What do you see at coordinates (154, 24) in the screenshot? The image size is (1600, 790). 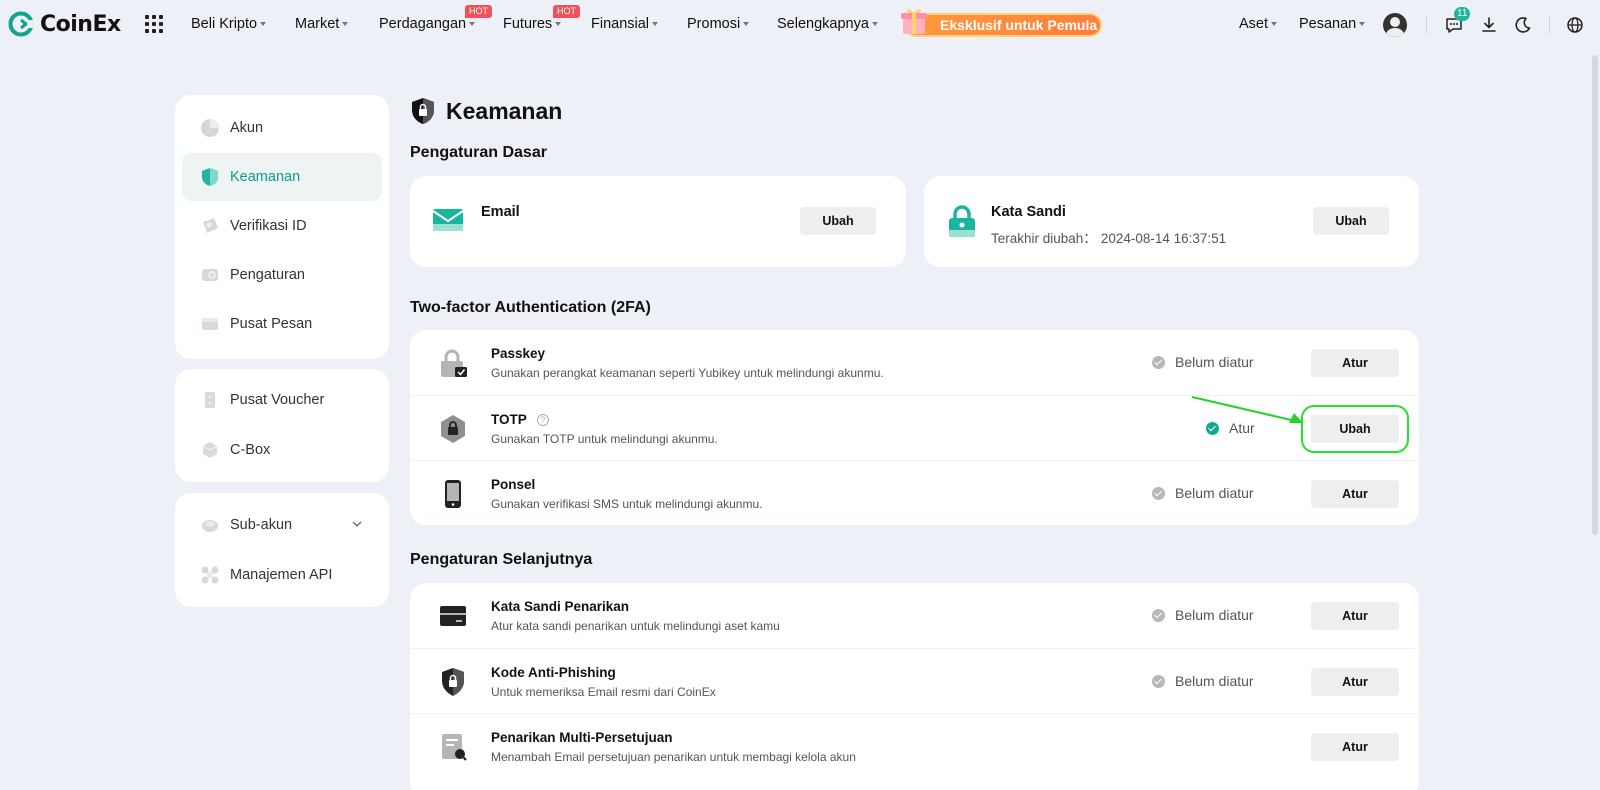 I see `apps-grid-icon` at bounding box center [154, 24].